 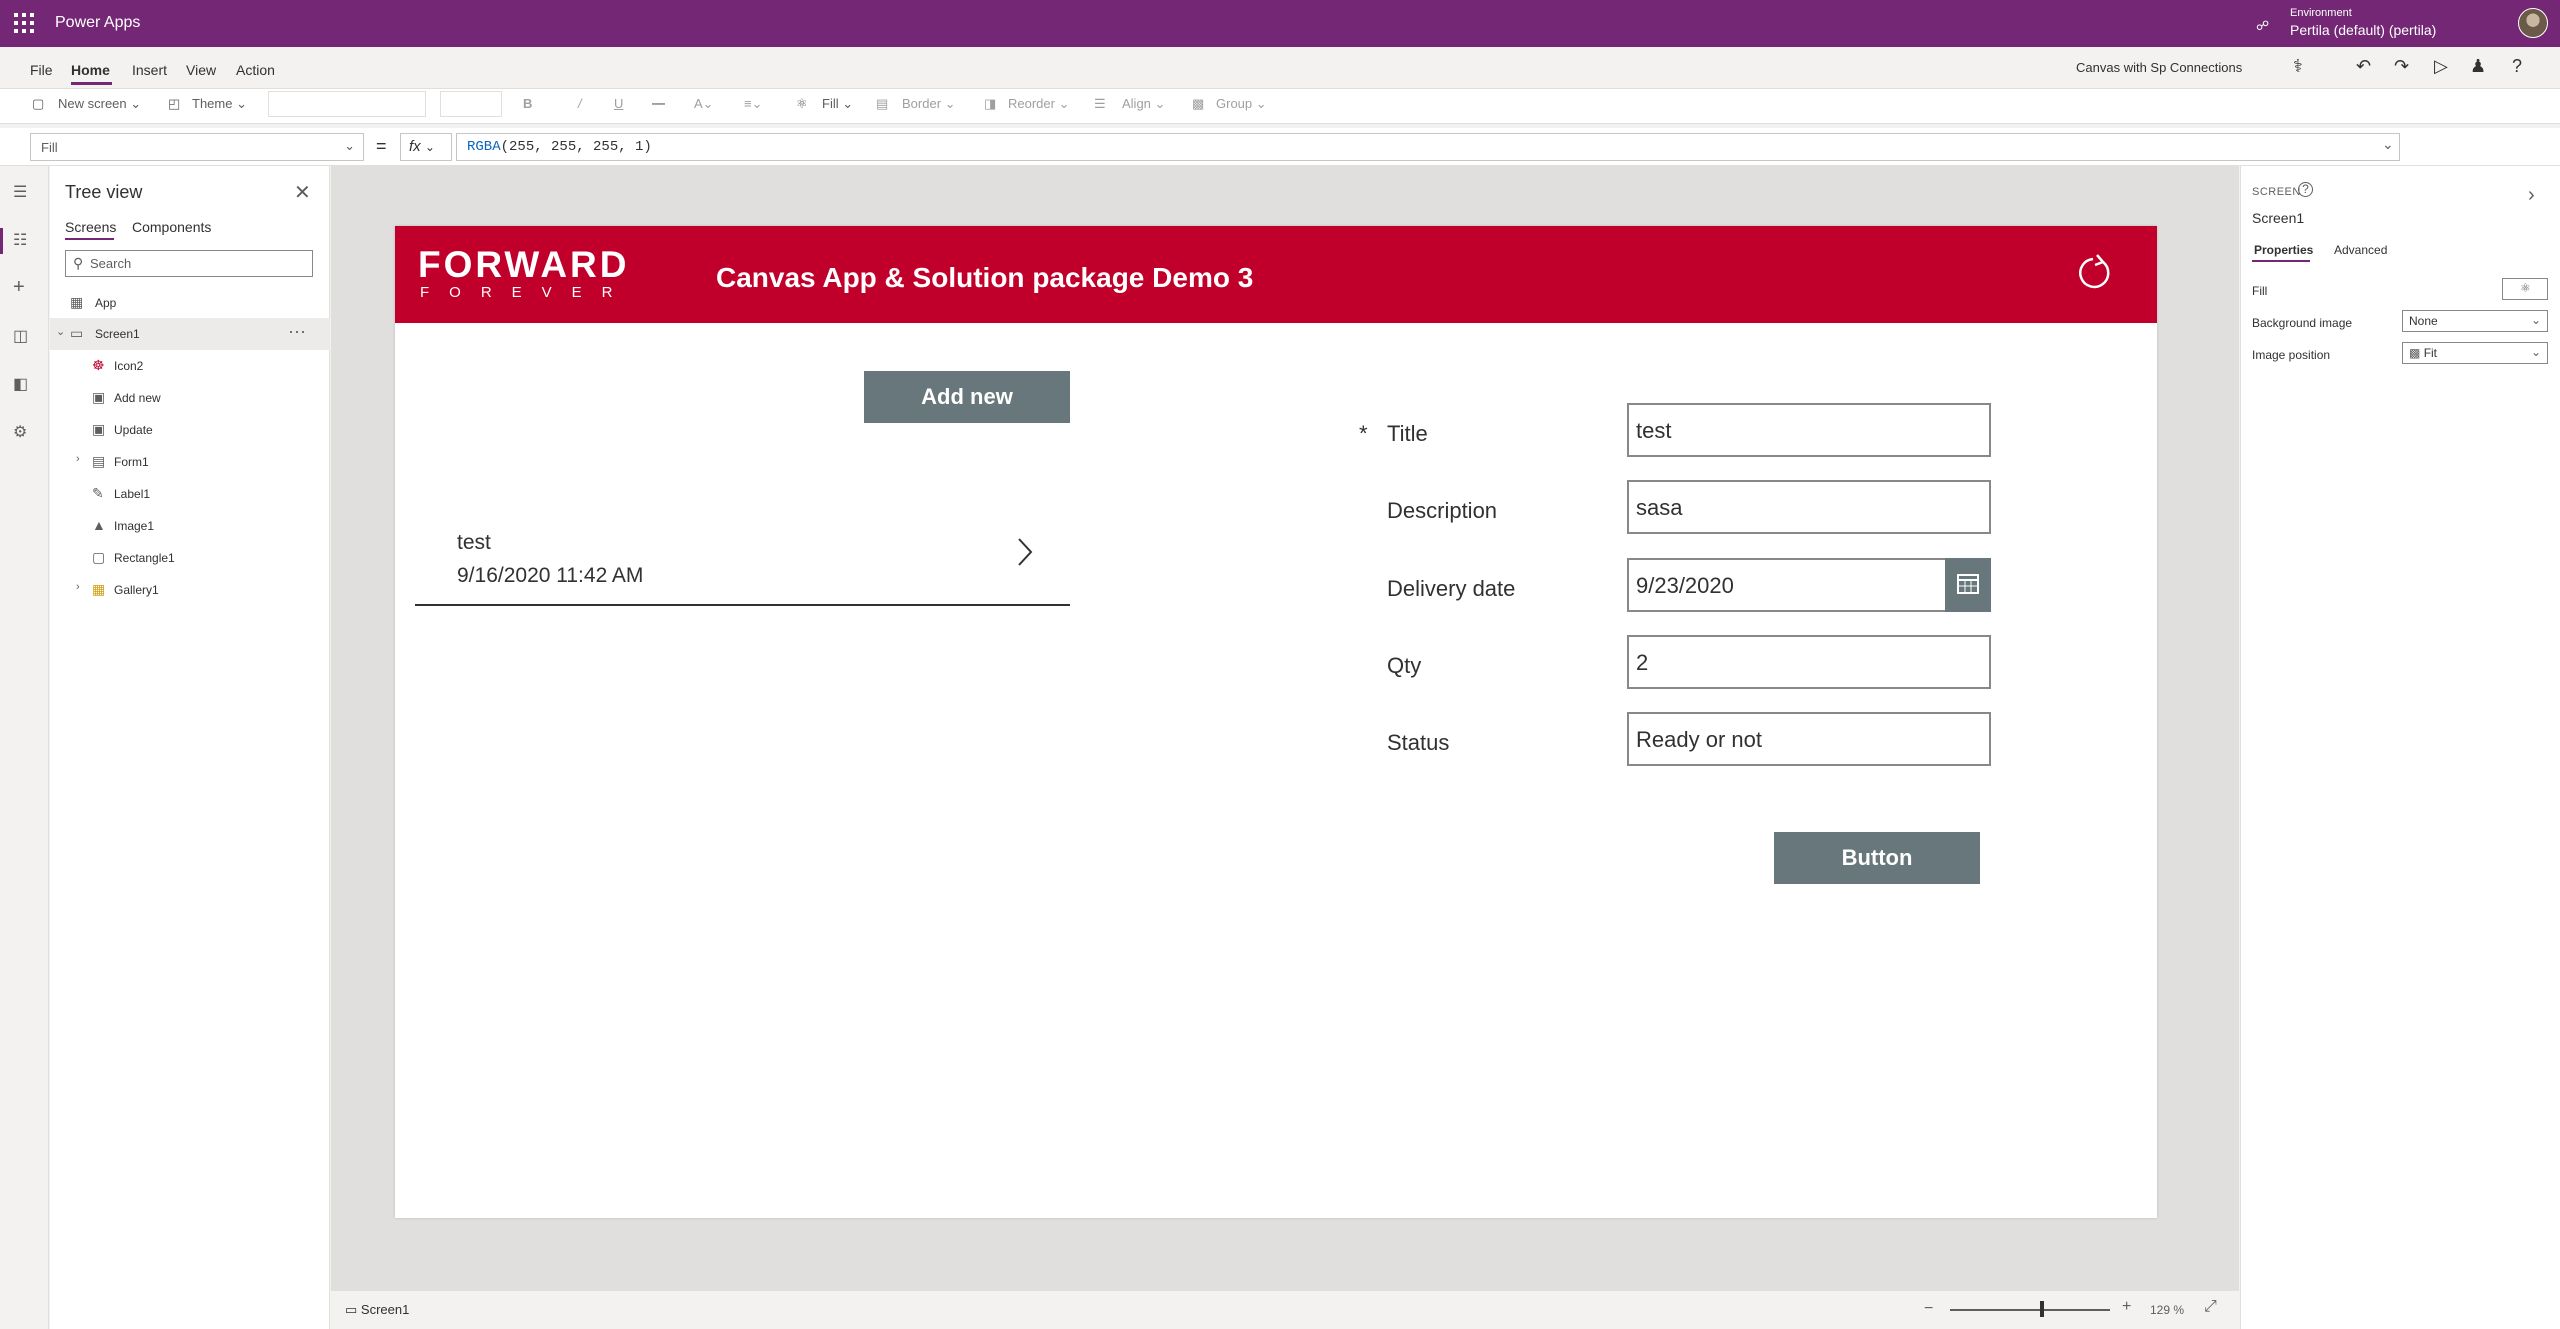 I want to click on font-size-dropdown, so click(x=471, y=104).